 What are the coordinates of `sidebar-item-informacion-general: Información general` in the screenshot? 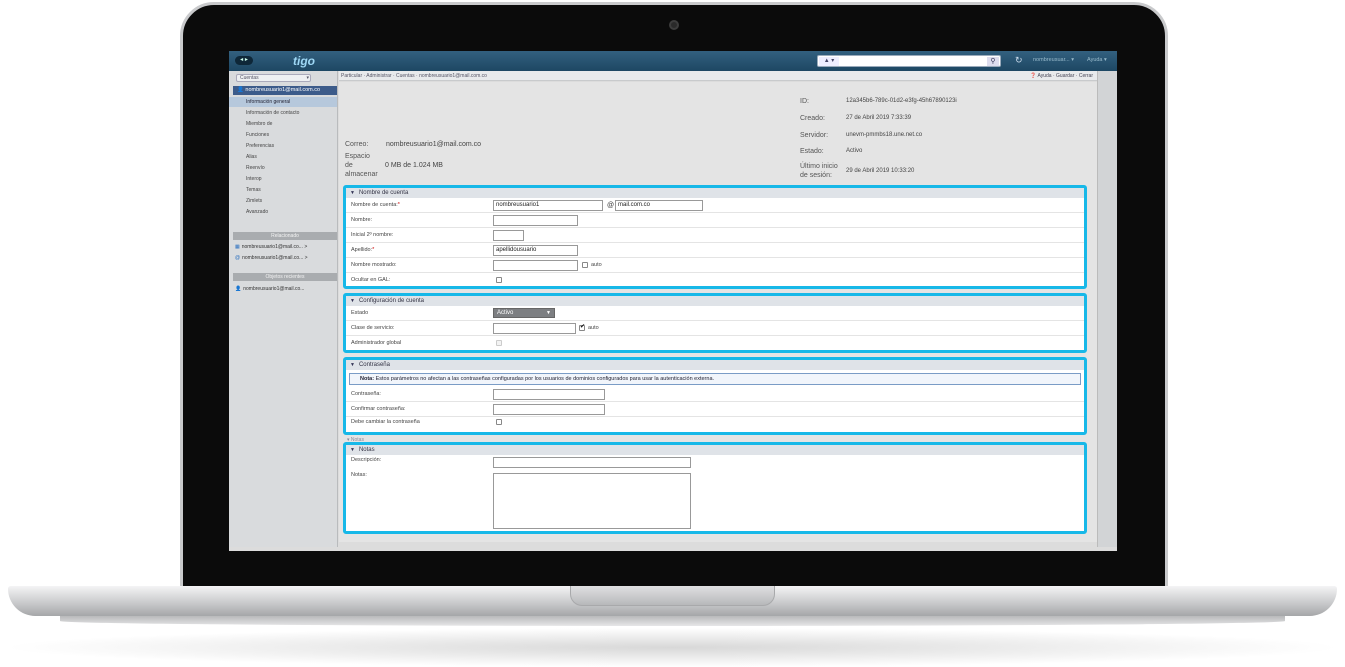 It's located at (283, 102).